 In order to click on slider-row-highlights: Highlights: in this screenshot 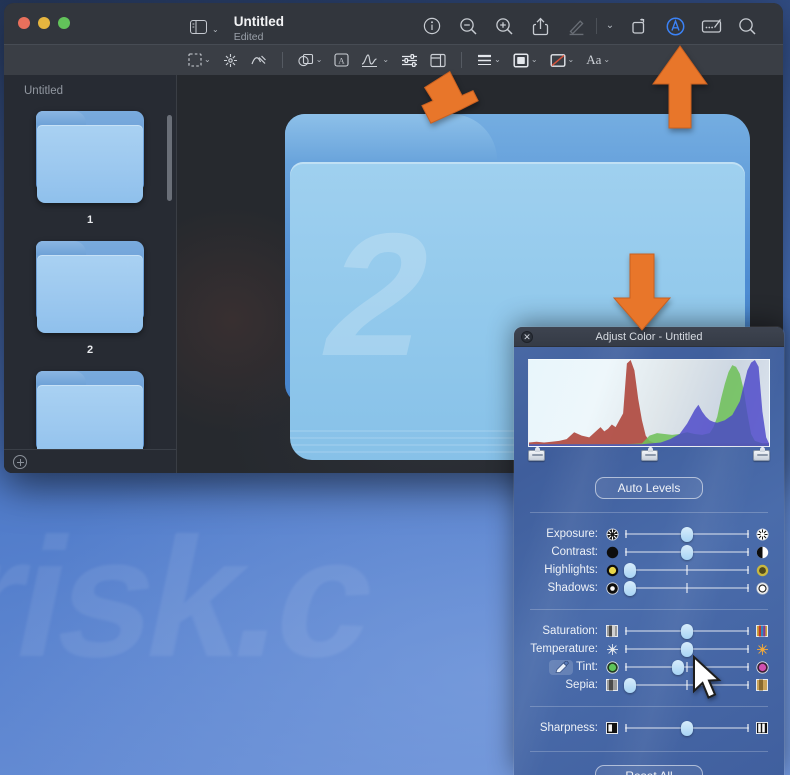, I will do `click(649, 570)`.